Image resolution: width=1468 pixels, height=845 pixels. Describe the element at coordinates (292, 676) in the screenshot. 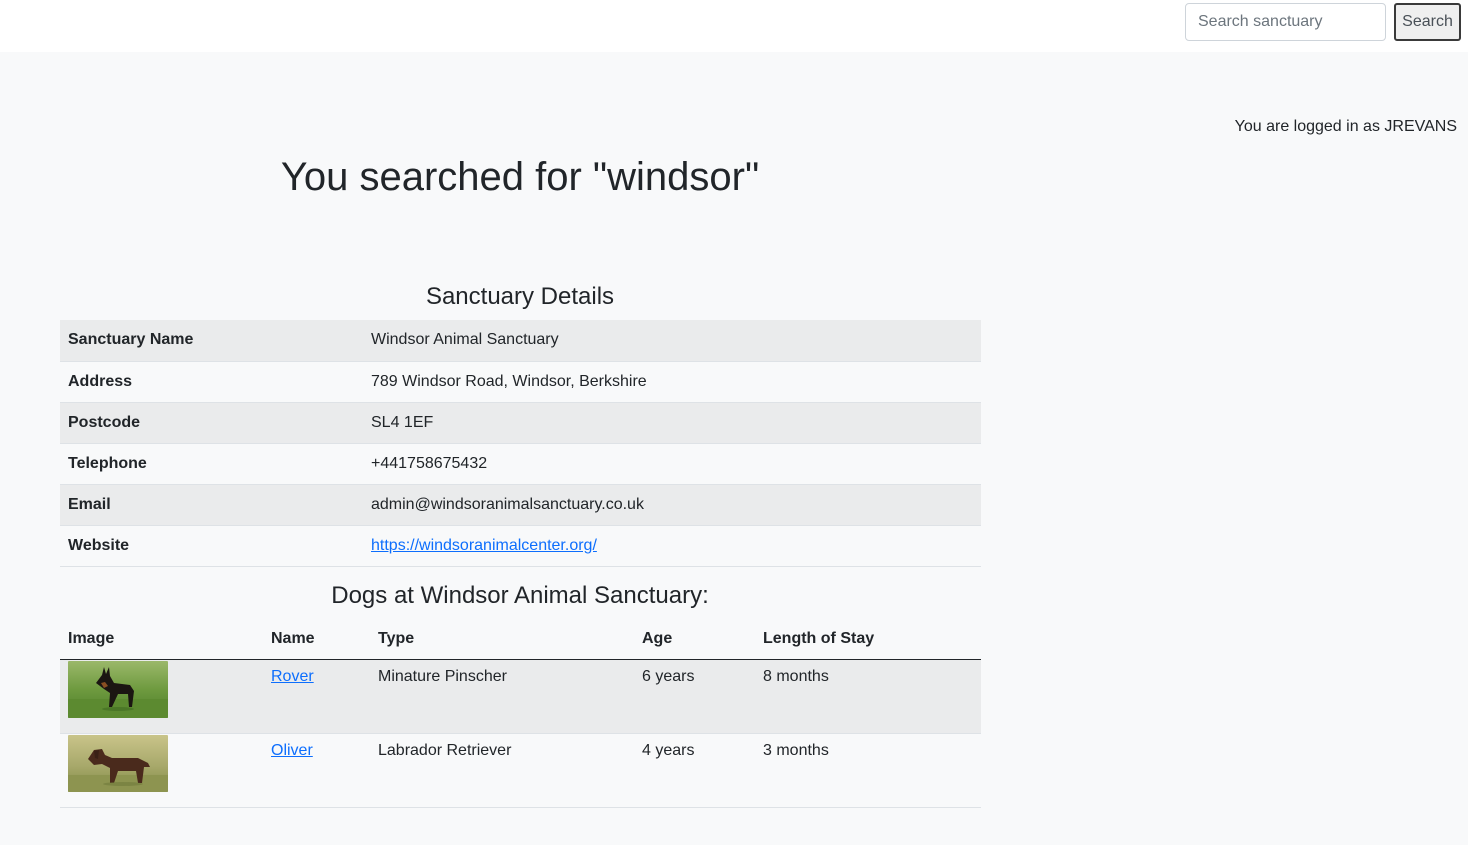

I see `dog-link-rover: Rover` at that location.